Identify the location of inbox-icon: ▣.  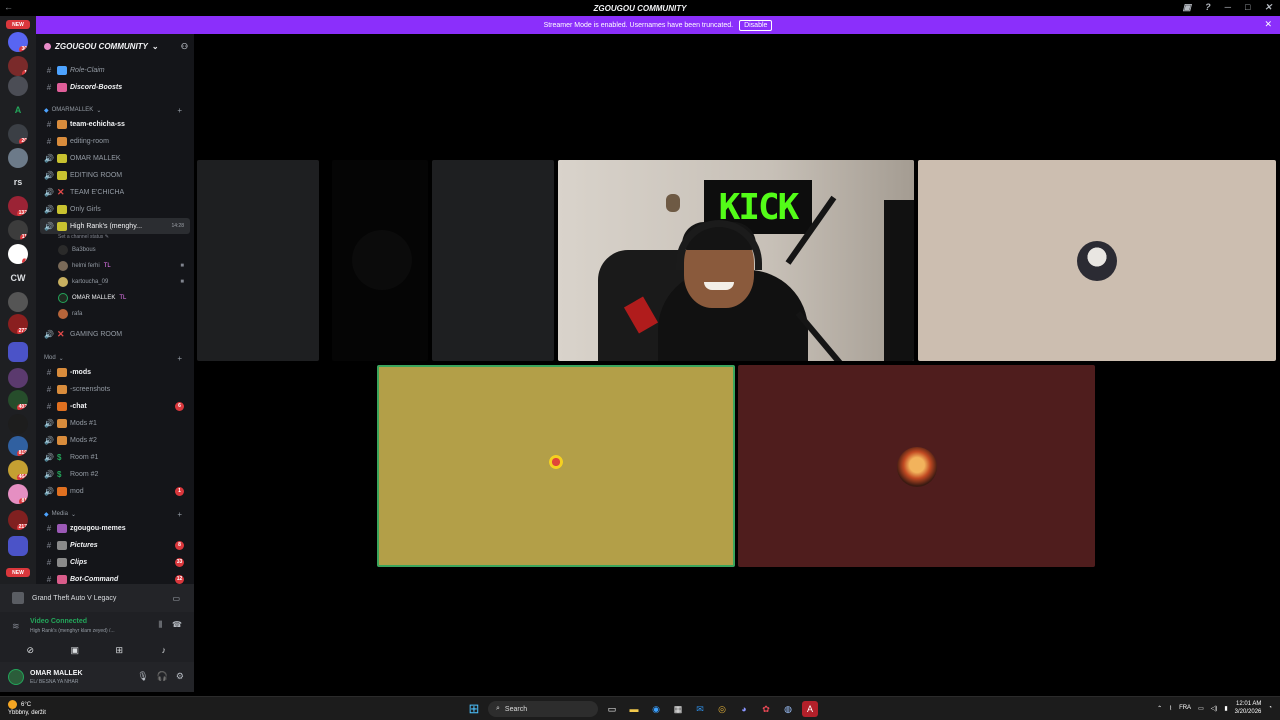
(1187, 7).